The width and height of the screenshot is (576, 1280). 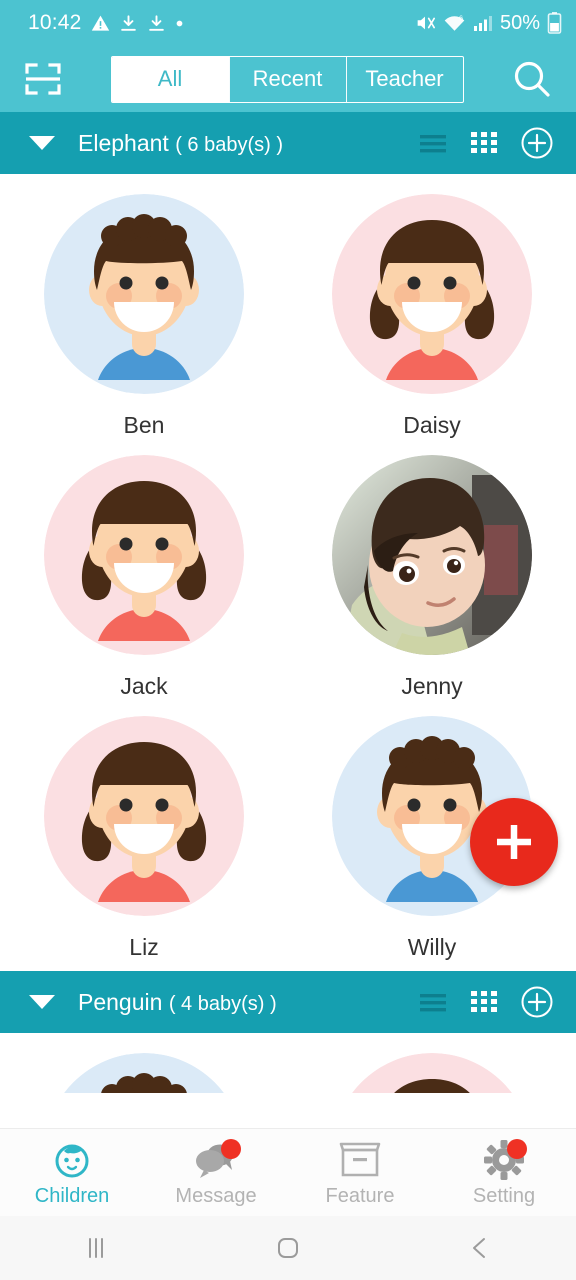 I want to click on children-grid-penguin, so click(x=288, y=1063).